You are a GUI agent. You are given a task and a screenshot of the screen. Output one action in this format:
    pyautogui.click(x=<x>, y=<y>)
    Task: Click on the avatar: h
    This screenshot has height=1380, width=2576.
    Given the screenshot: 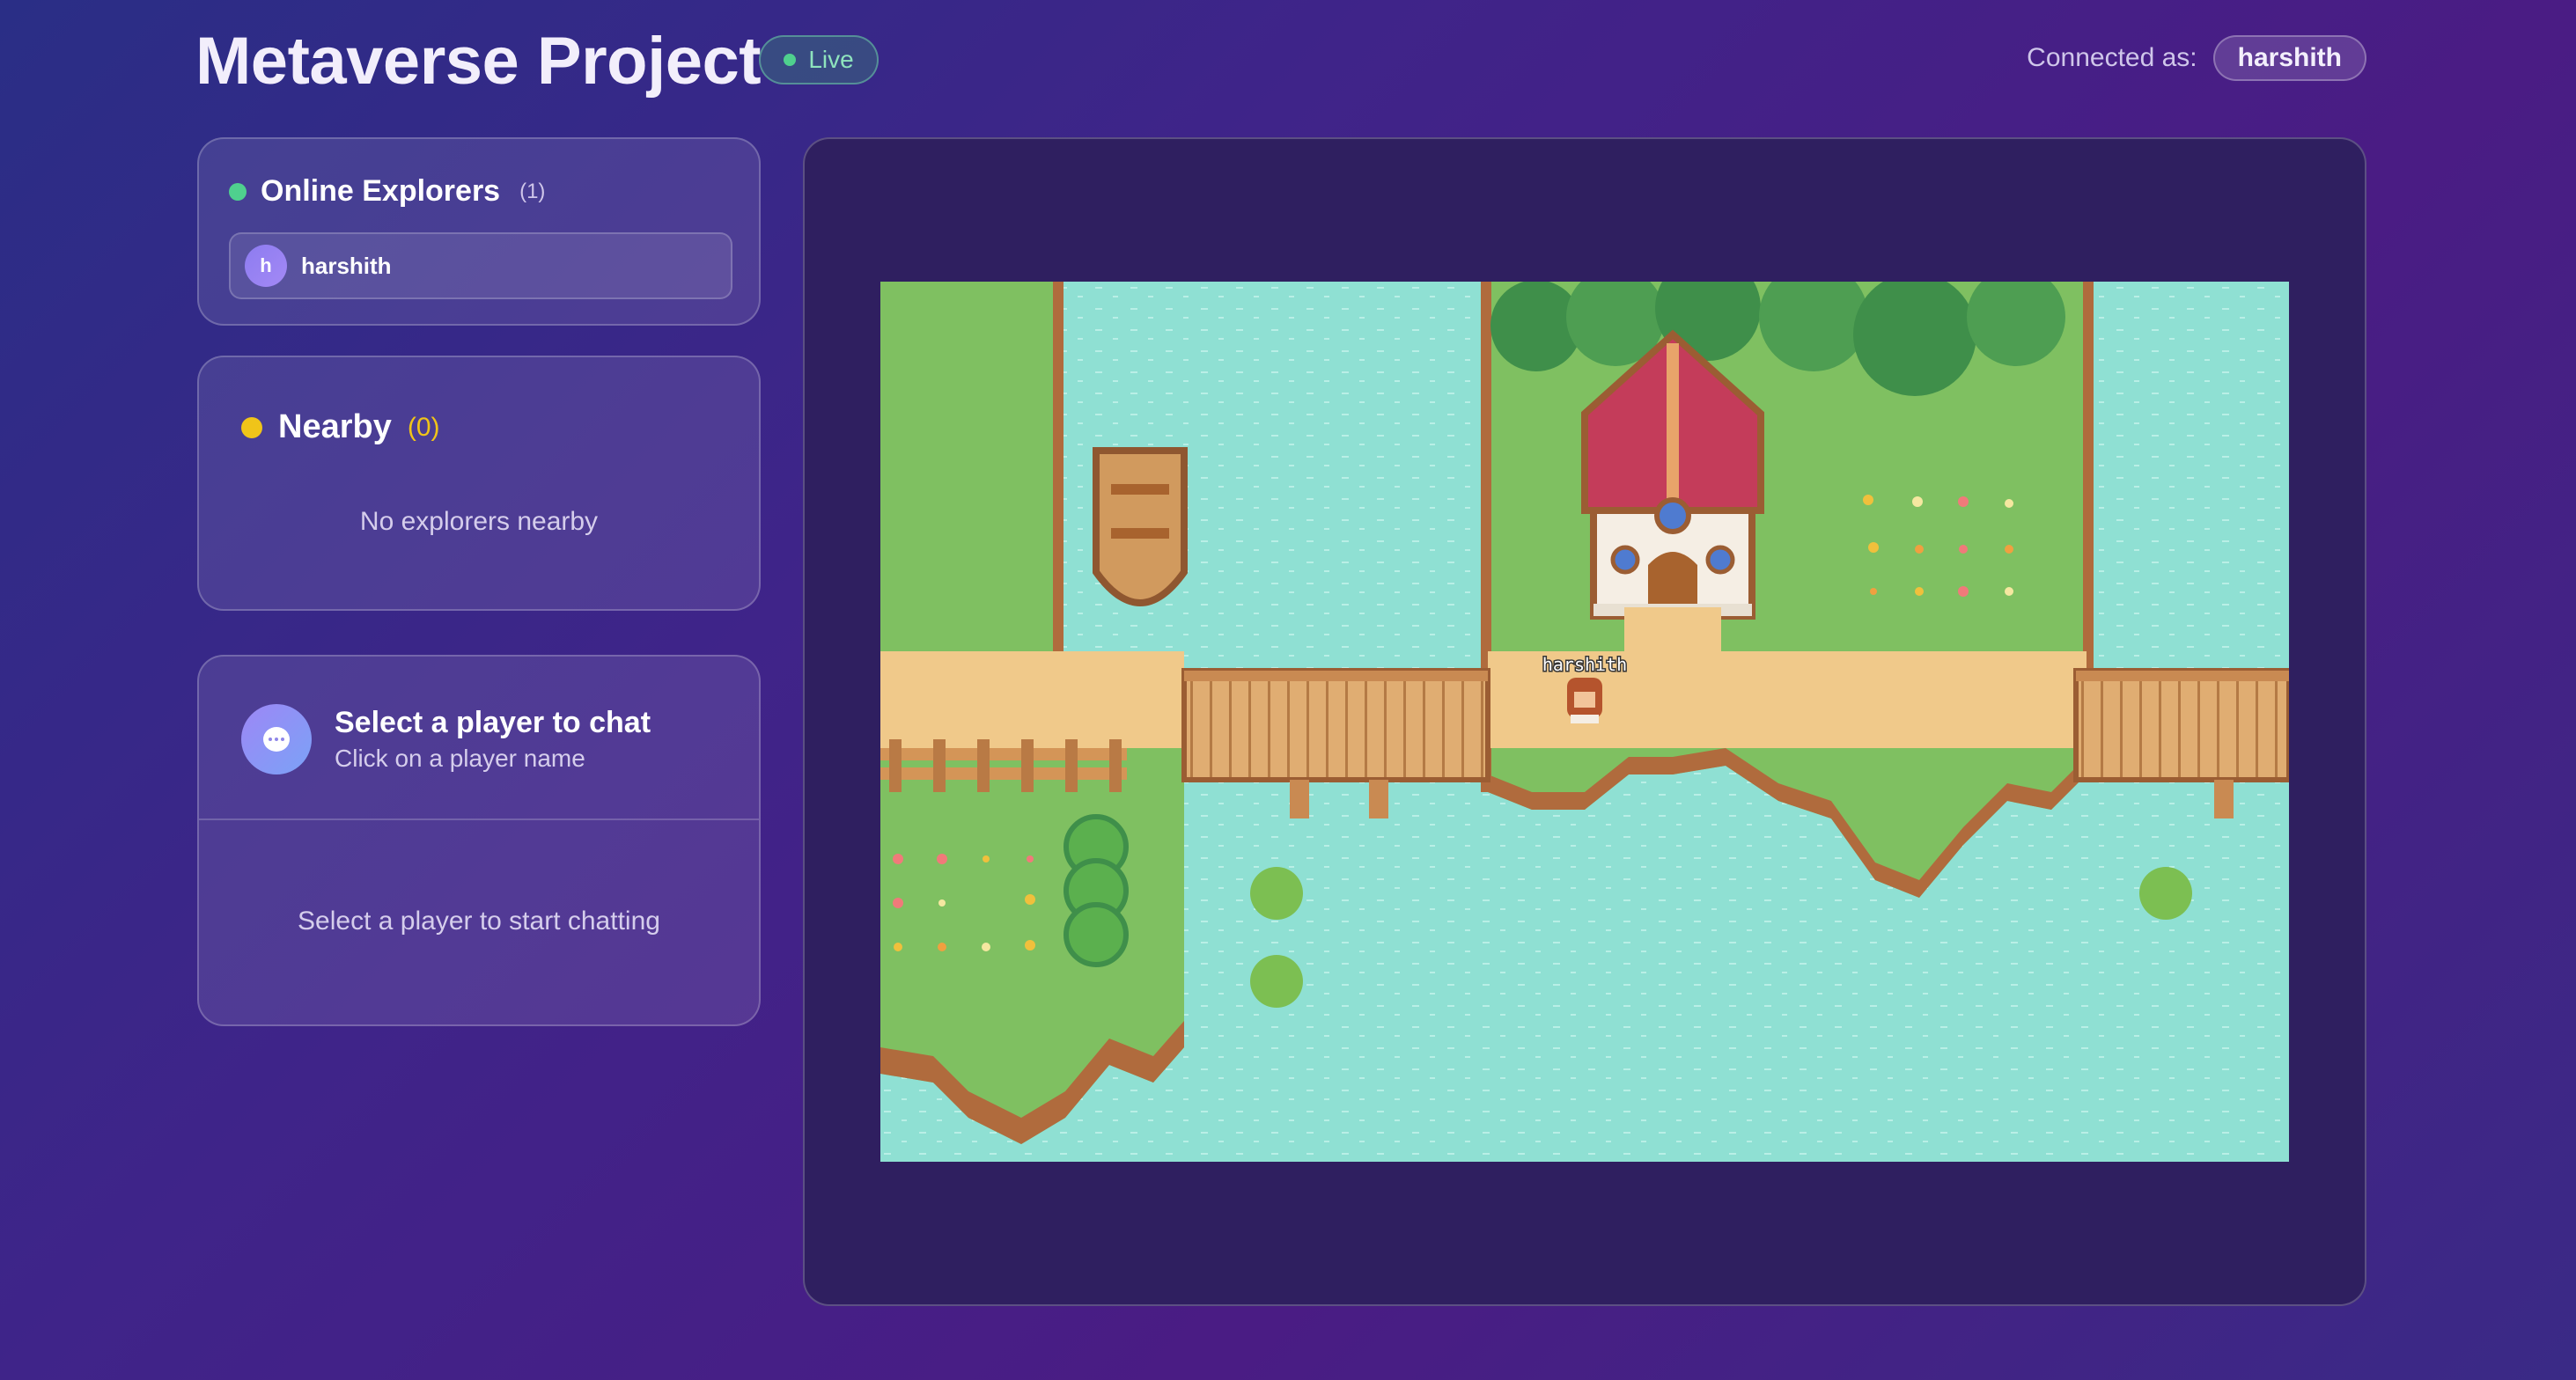 What is the action you would take?
    pyautogui.click(x=266, y=266)
    